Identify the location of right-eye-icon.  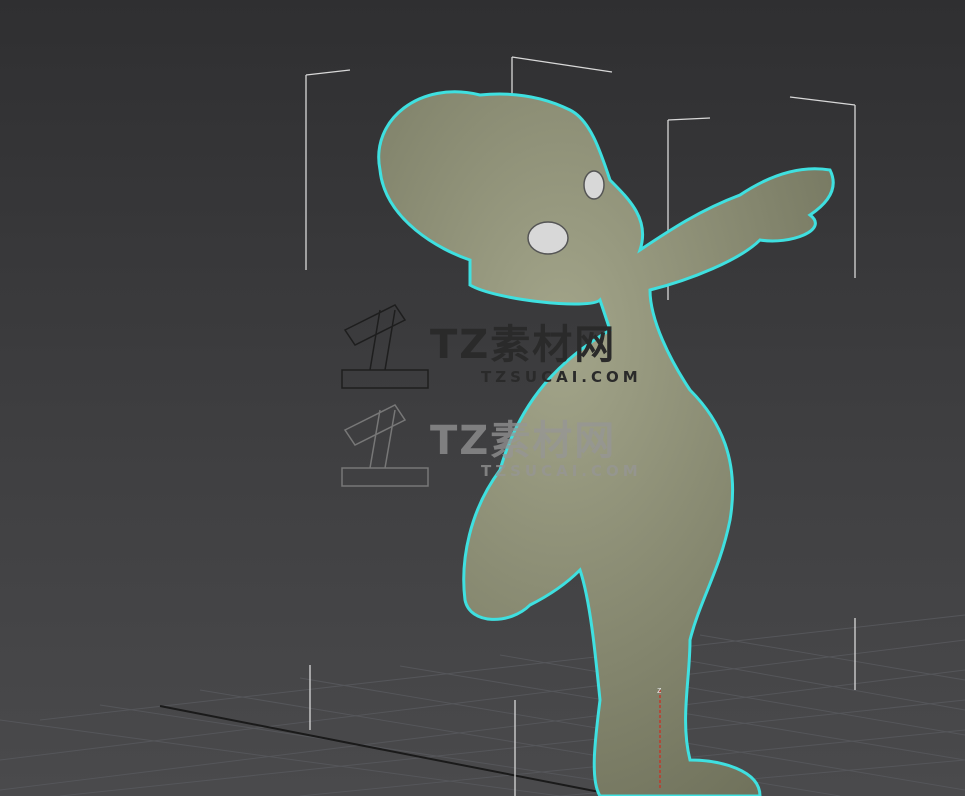
(594, 185).